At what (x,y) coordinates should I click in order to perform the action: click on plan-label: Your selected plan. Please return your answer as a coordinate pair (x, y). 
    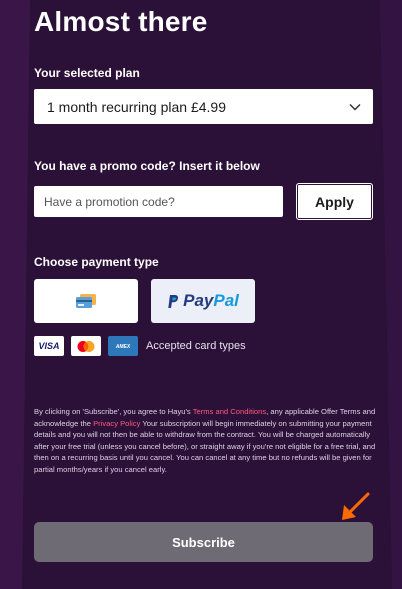
    Looking at the image, I should click on (87, 73).